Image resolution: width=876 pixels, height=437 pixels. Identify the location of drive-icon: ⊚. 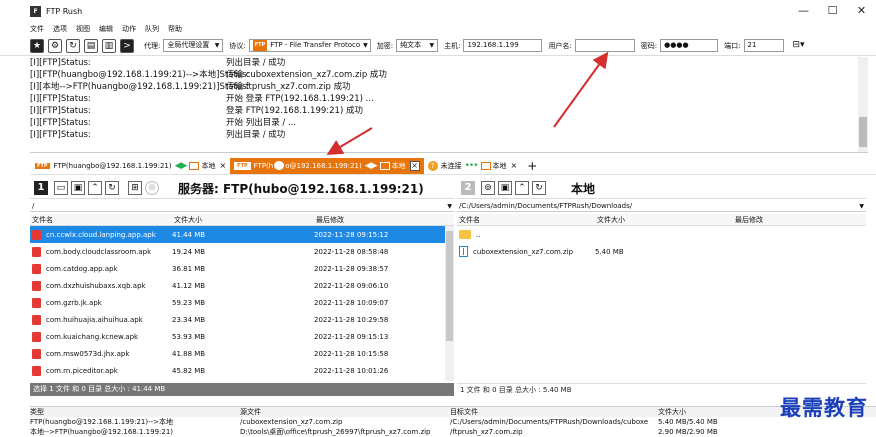
(488, 188).